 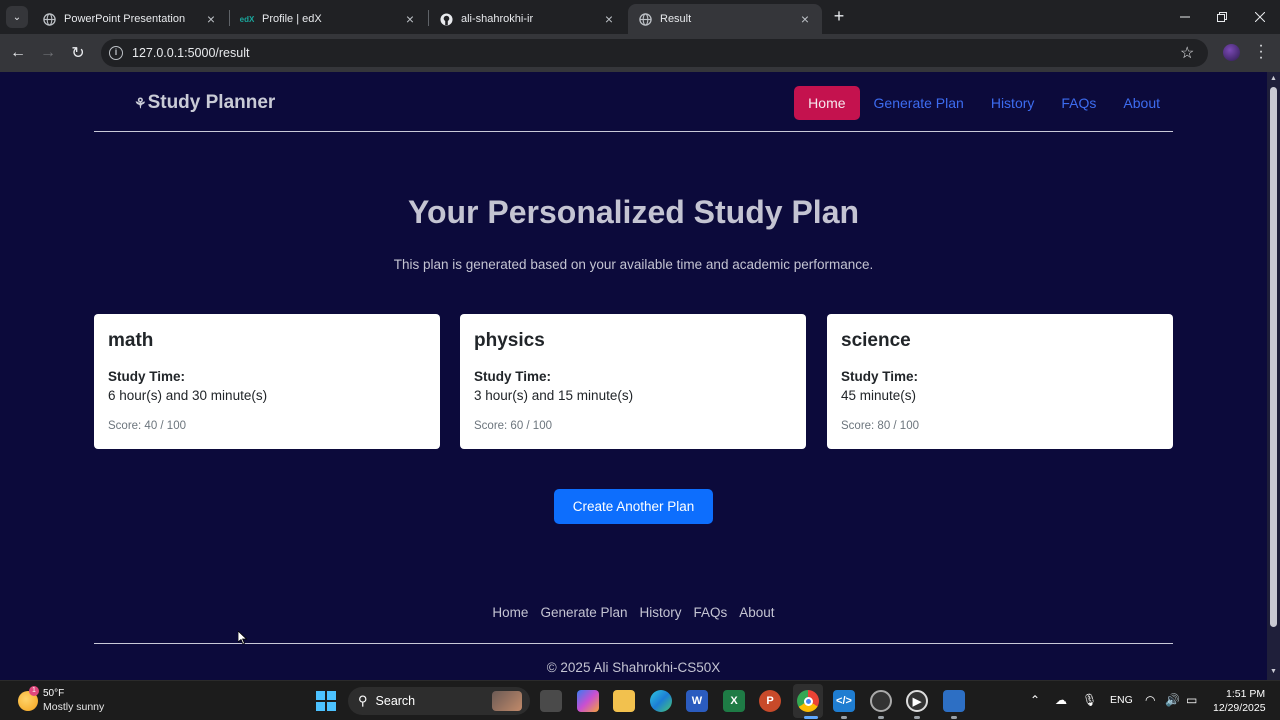 What do you see at coordinates (551, 701) in the screenshot?
I see `task-view-icon` at bounding box center [551, 701].